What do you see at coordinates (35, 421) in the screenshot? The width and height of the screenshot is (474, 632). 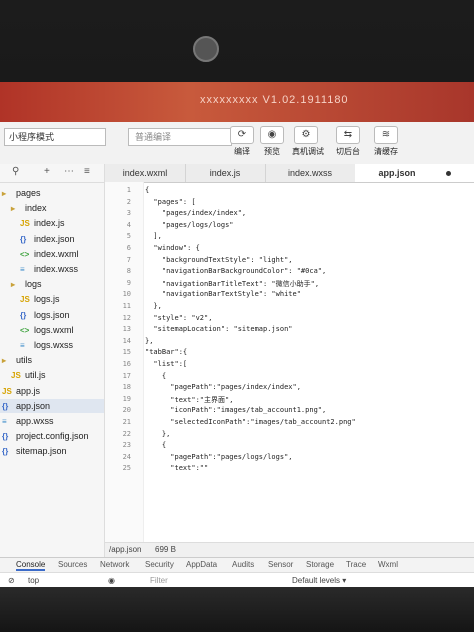 I see `tree-item-label: app.wxss` at bounding box center [35, 421].